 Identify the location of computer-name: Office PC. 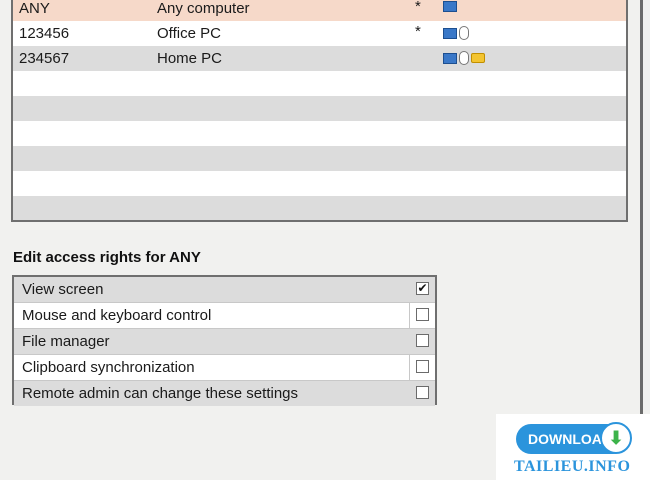
(189, 33).